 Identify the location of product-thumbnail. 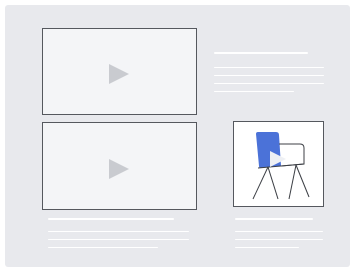
(278, 164).